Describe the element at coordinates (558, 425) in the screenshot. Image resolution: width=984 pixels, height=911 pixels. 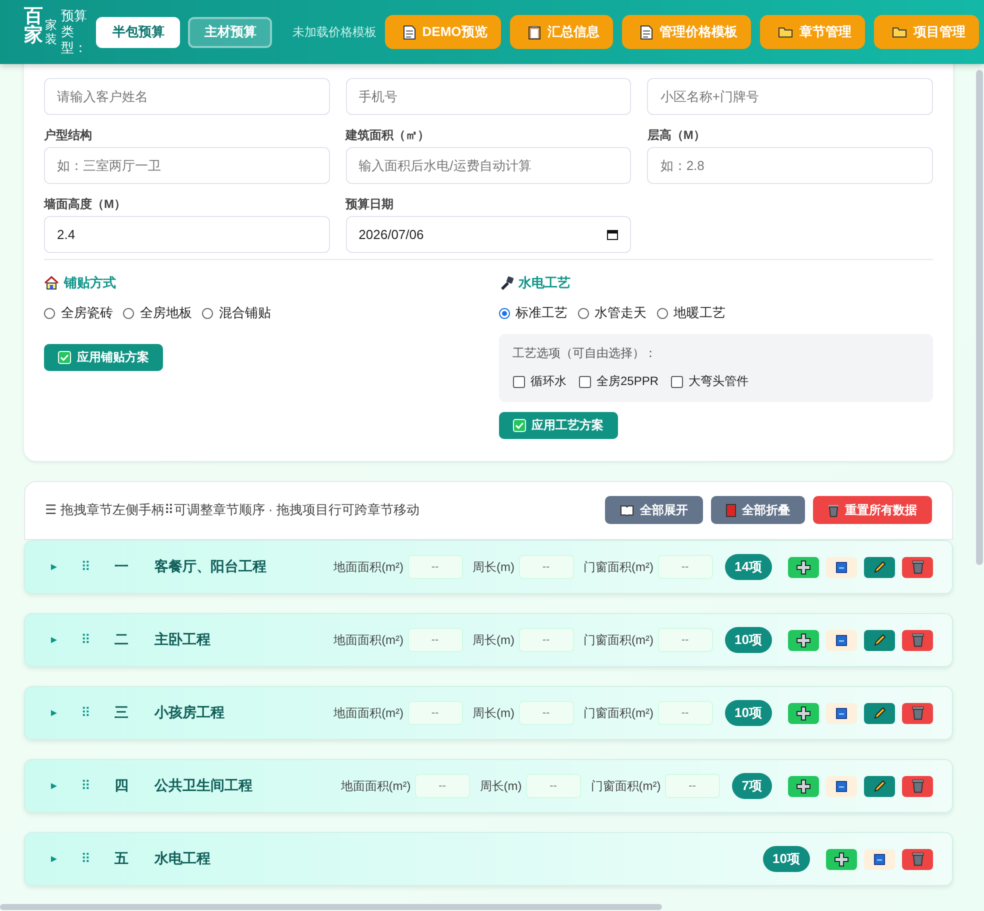
I see `apply-button: 应用工艺方案` at that location.